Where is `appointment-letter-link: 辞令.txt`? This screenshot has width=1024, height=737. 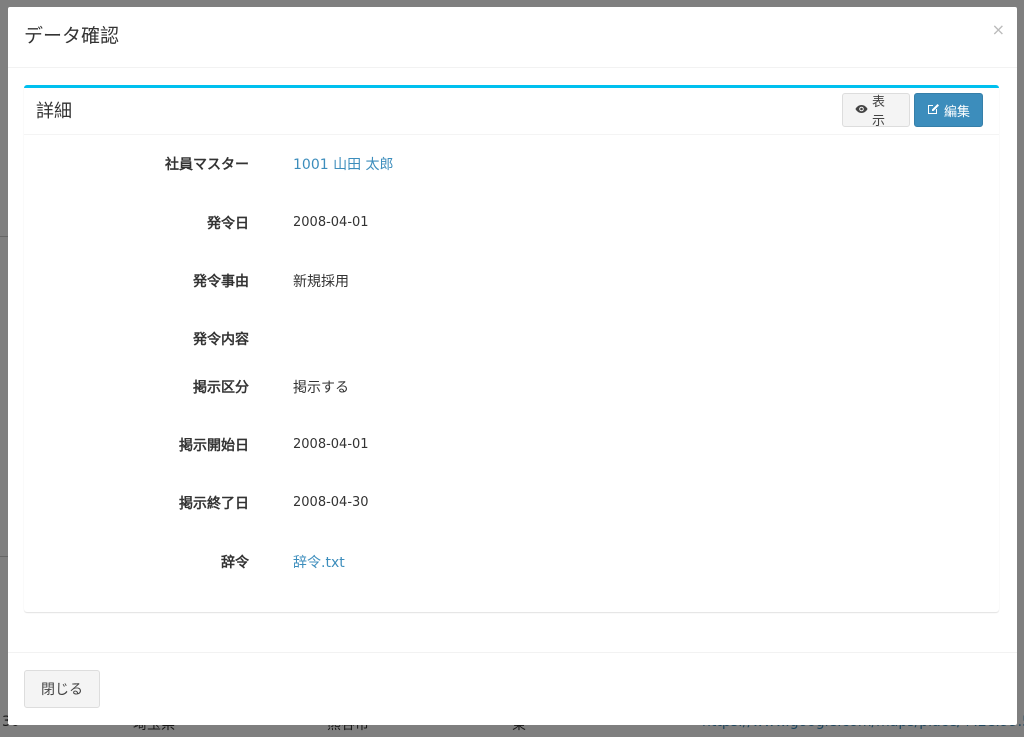
appointment-letter-link: 辞令.txt is located at coordinates (319, 562).